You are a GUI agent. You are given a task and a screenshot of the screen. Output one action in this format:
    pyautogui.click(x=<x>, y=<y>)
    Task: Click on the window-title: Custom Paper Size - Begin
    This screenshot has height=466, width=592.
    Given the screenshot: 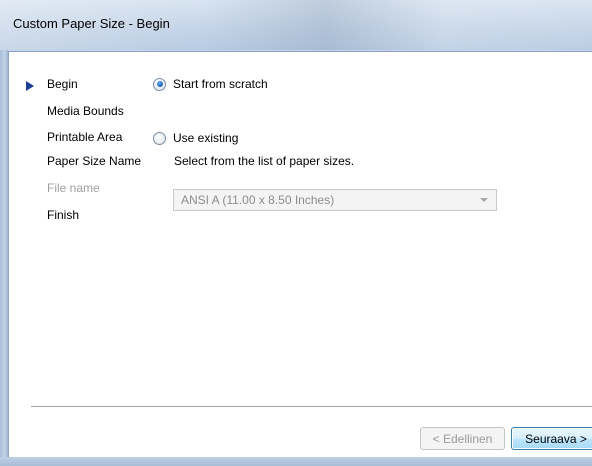 What is the action you would take?
    pyautogui.click(x=91, y=23)
    